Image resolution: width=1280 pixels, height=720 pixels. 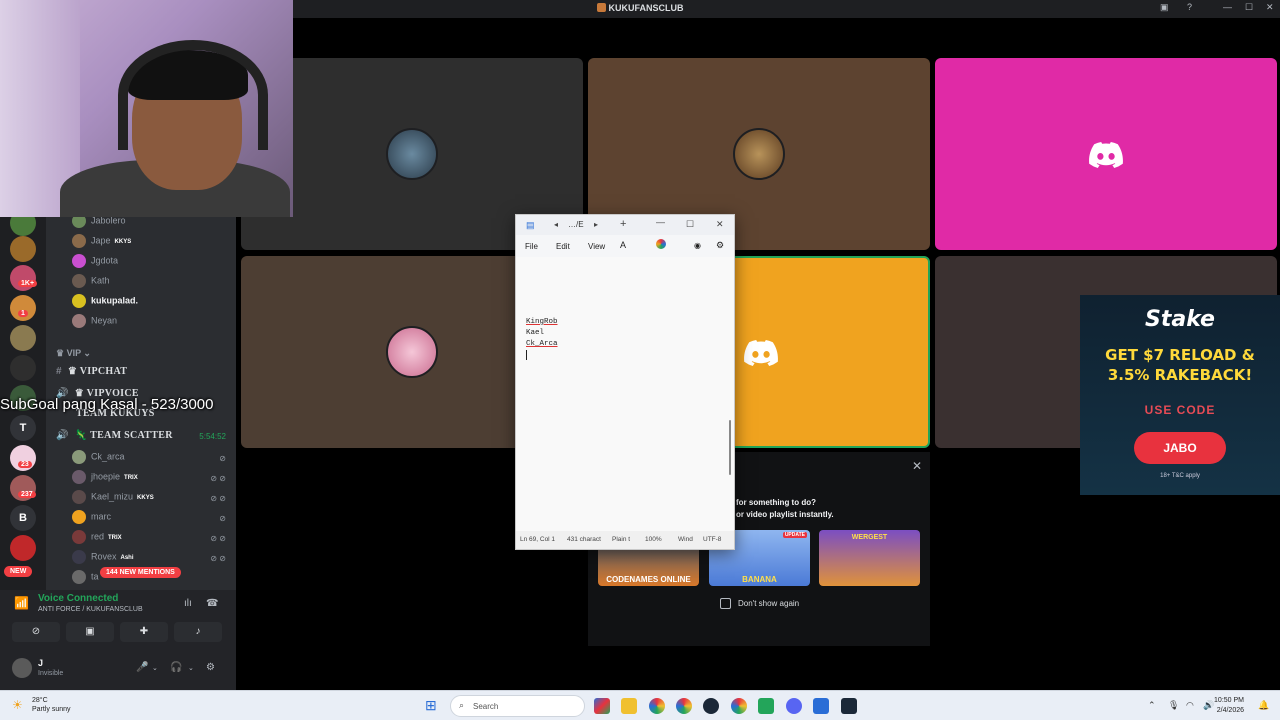 What do you see at coordinates (1189, 7) in the screenshot?
I see `help-icon: ?` at bounding box center [1189, 7].